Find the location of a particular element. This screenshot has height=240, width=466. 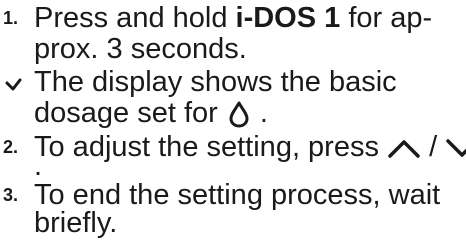

result-text: dosage set for is located at coordinates (130, 113).